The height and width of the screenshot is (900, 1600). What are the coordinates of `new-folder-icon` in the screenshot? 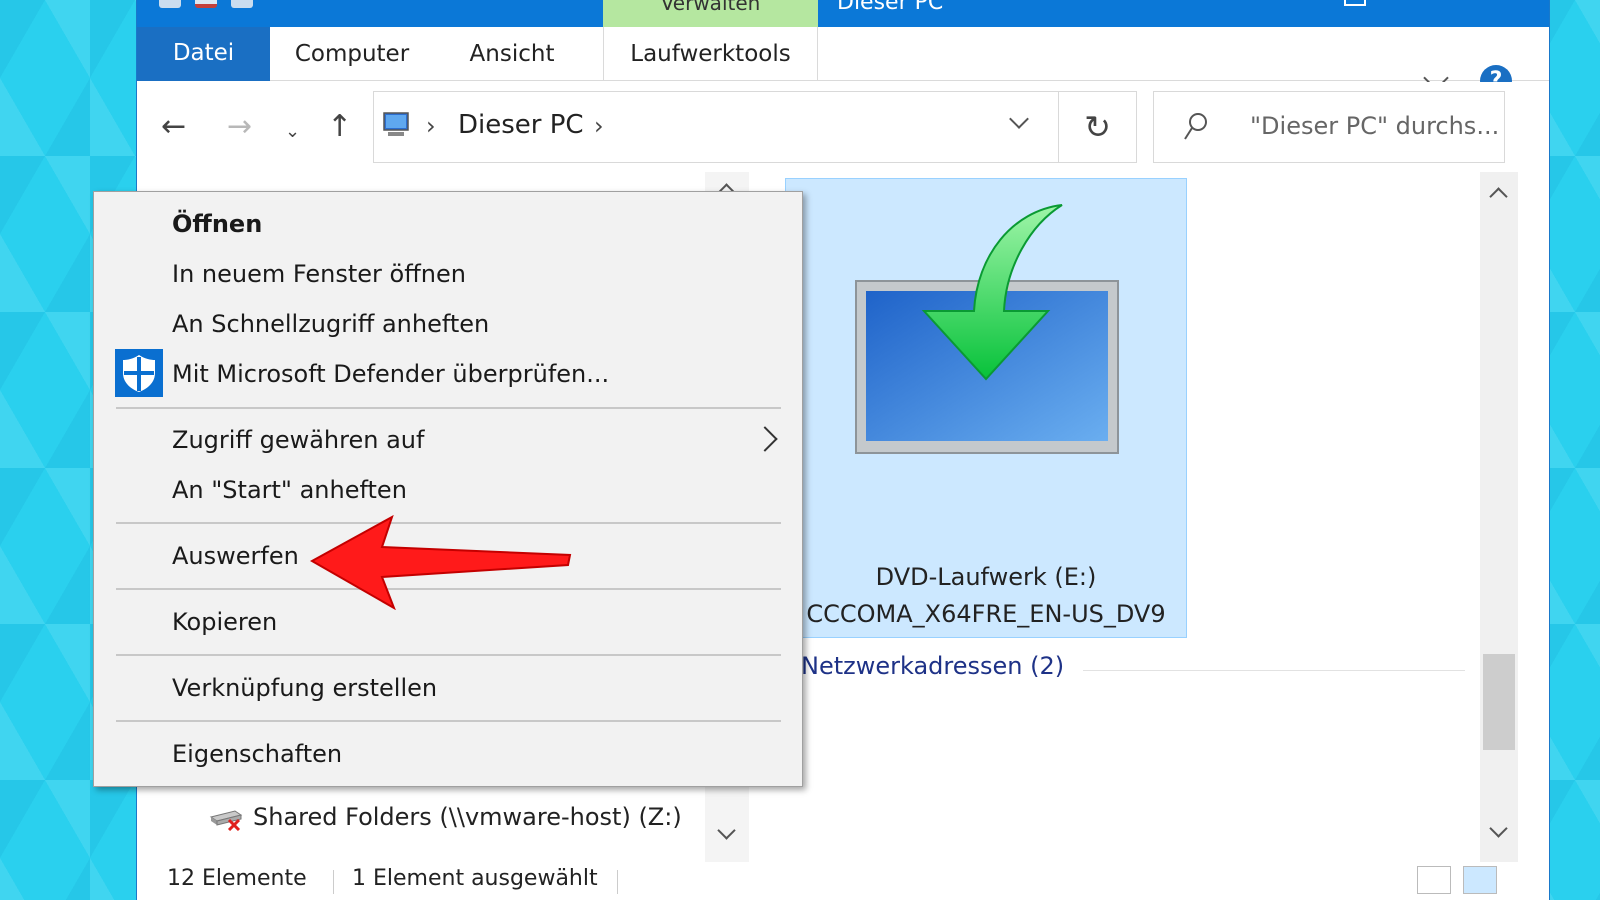 It's located at (242, 4).